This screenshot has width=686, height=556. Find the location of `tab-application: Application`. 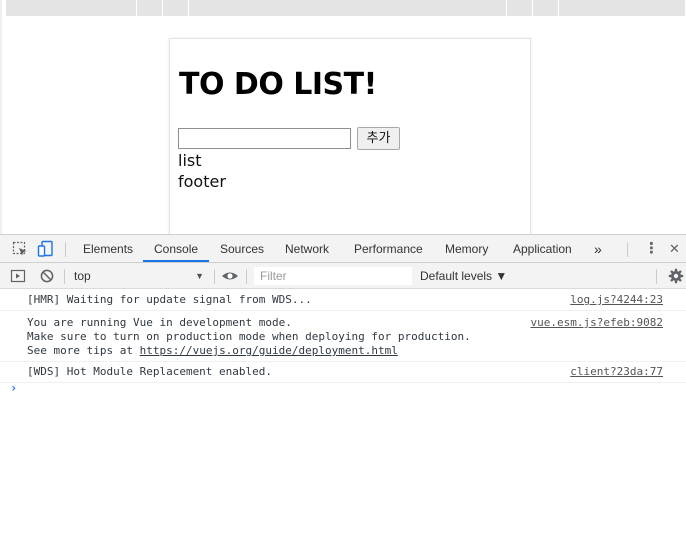

tab-application: Application is located at coordinates (542, 248).